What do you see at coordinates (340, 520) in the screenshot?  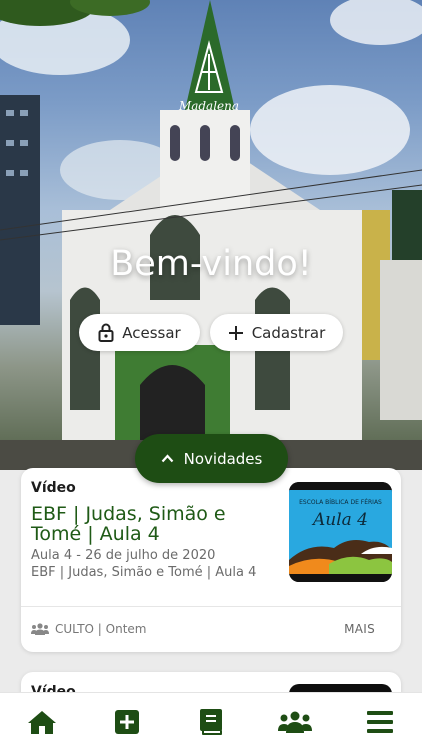 I see `thumbnail-title: Aula 4` at bounding box center [340, 520].